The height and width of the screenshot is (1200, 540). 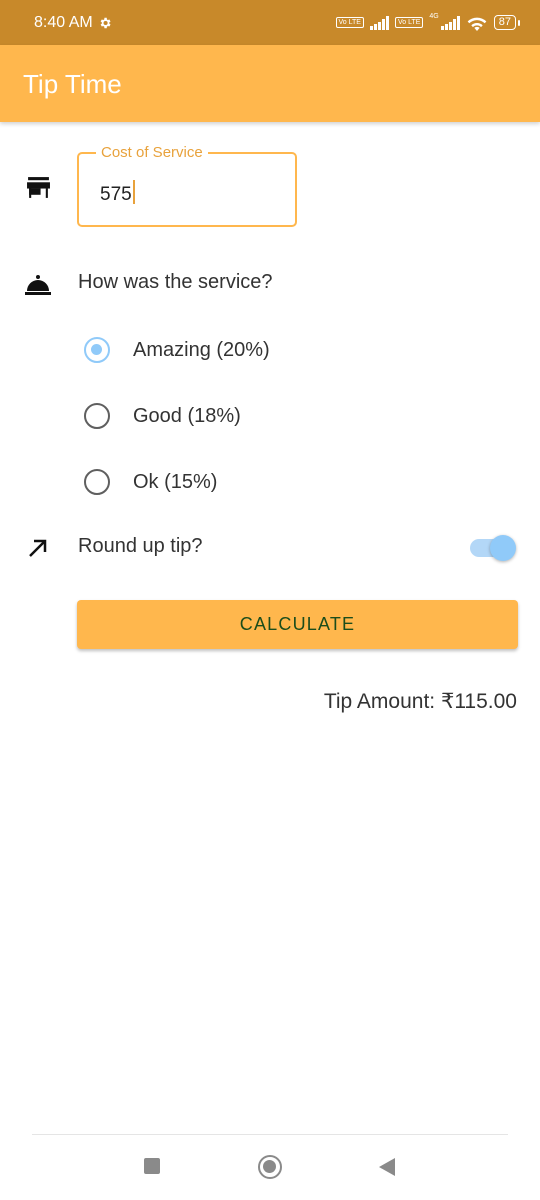 I want to click on radio-good, so click(x=97, y=416).